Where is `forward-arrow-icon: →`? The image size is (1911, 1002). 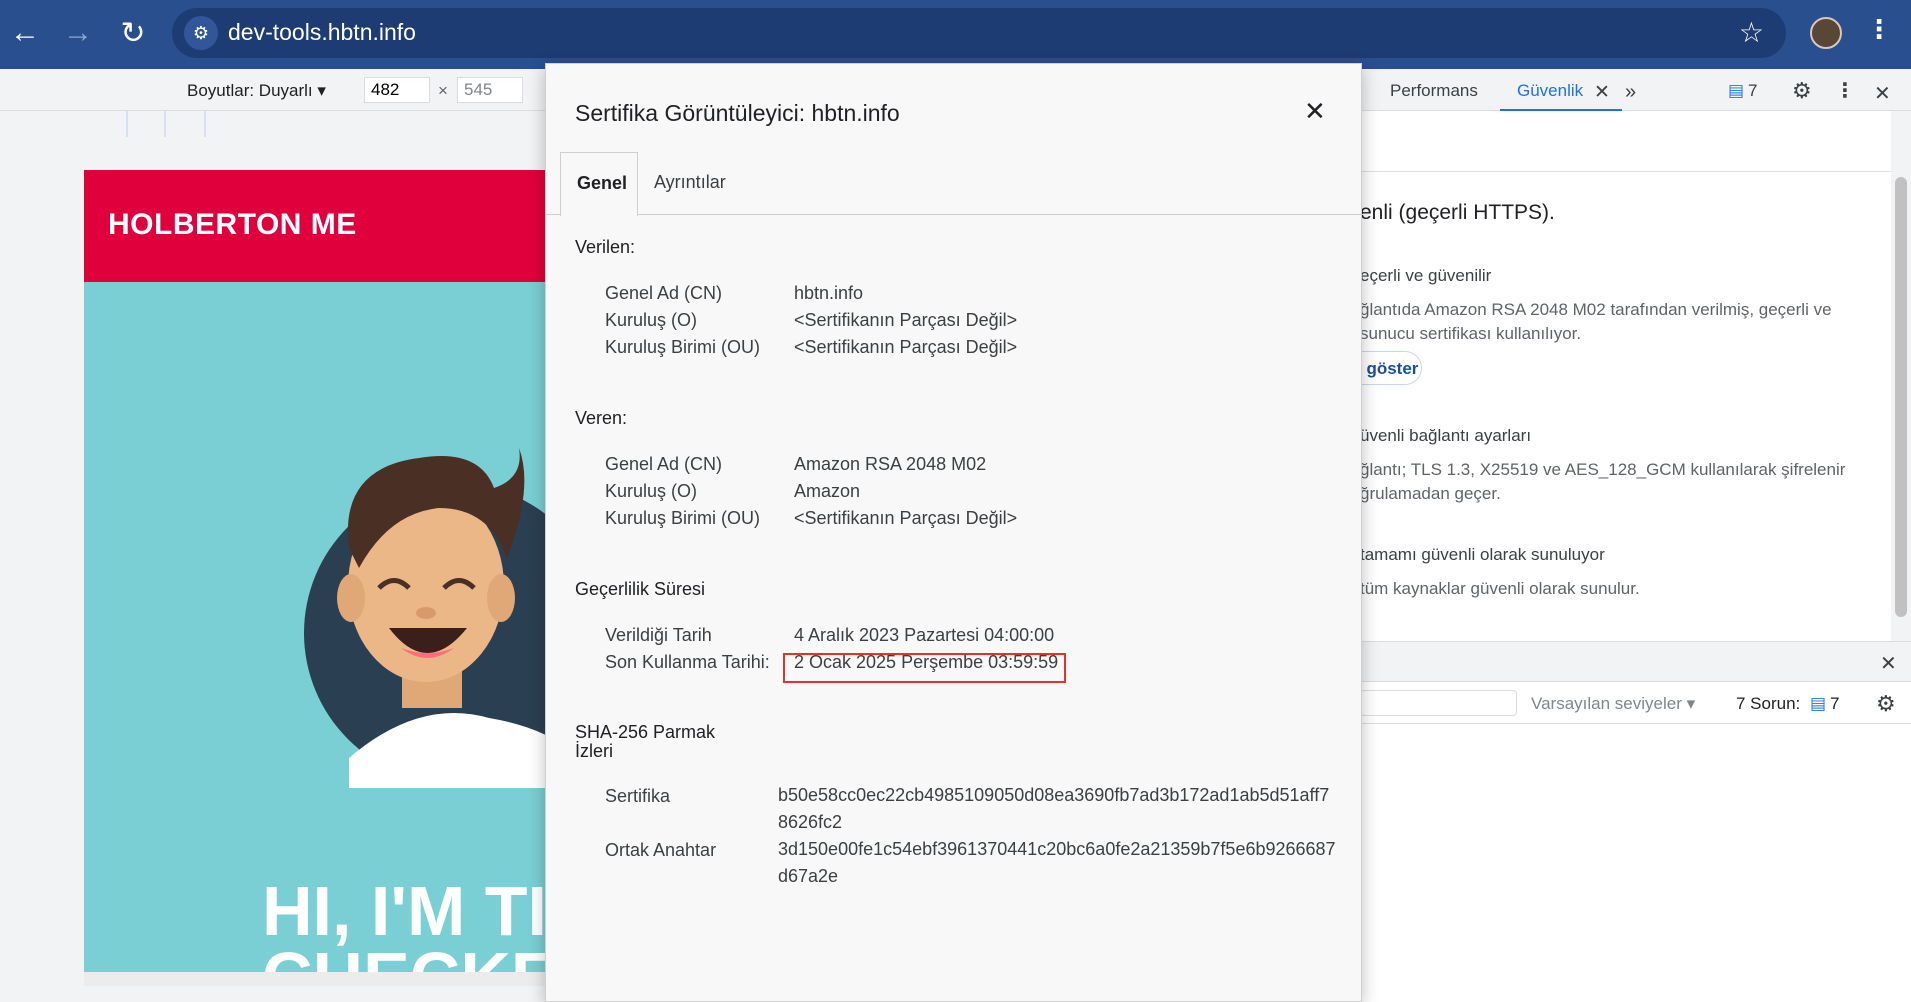
forward-arrow-icon: → is located at coordinates (78, 33).